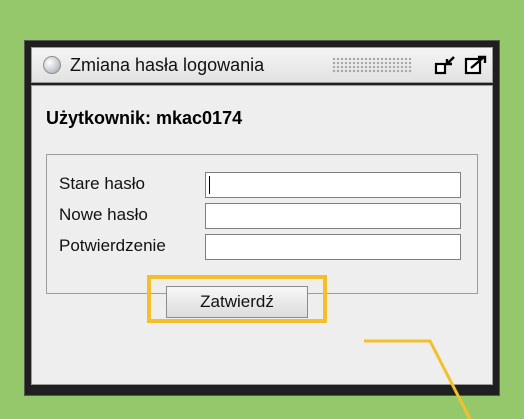 The width and height of the screenshot is (524, 419). I want to click on callout-line, so click(418, 379).